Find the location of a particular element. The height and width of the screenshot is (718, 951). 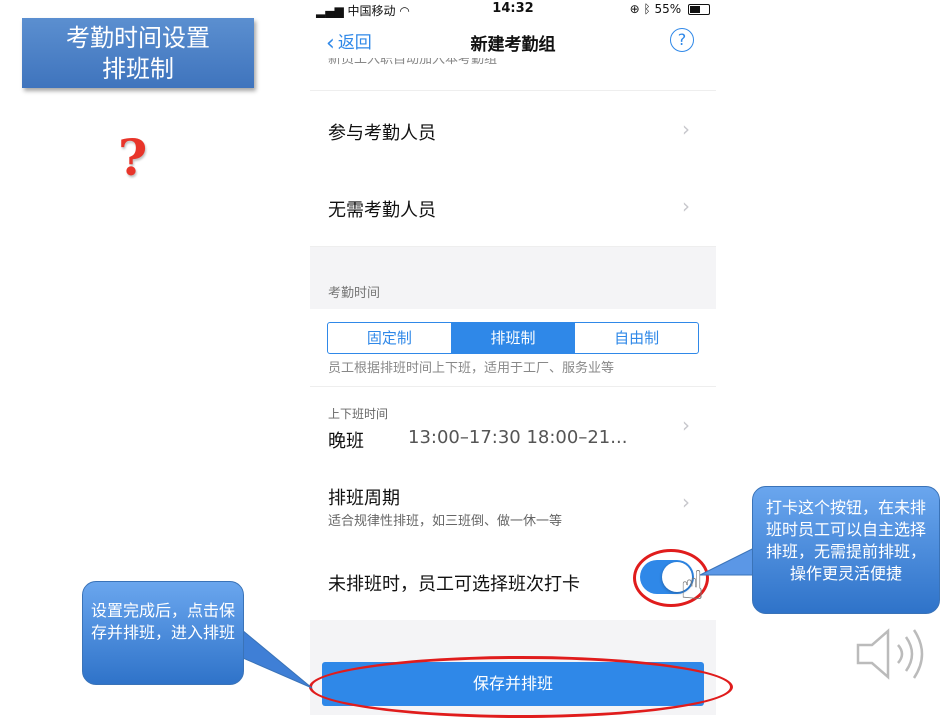

segment-shift: 排班制 is located at coordinates (513, 338).